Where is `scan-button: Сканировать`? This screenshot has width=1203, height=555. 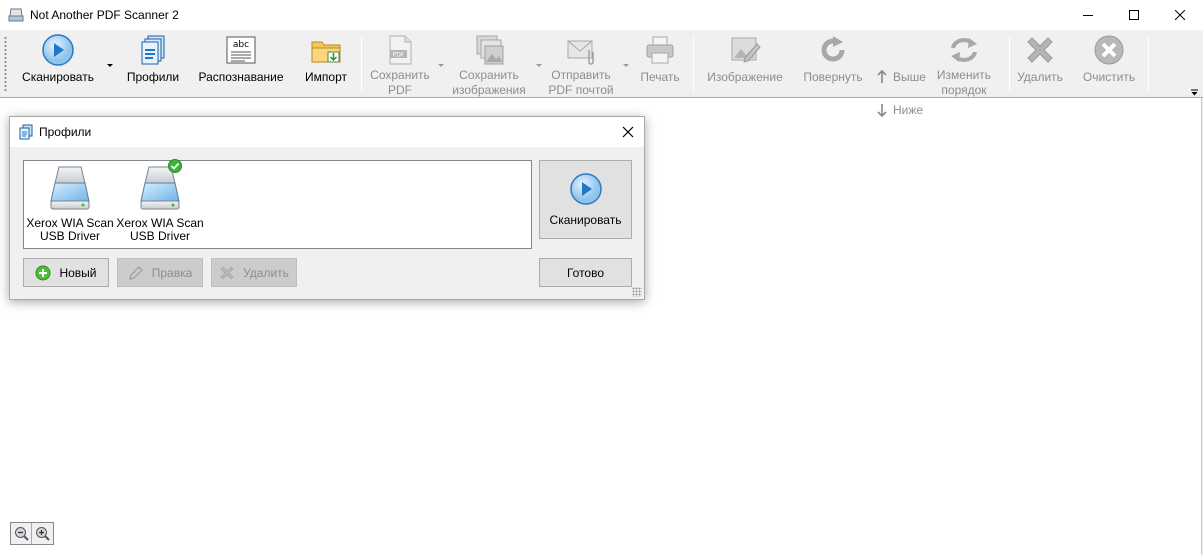
scan-button: Сканировать is located at coordinates (58, 64).